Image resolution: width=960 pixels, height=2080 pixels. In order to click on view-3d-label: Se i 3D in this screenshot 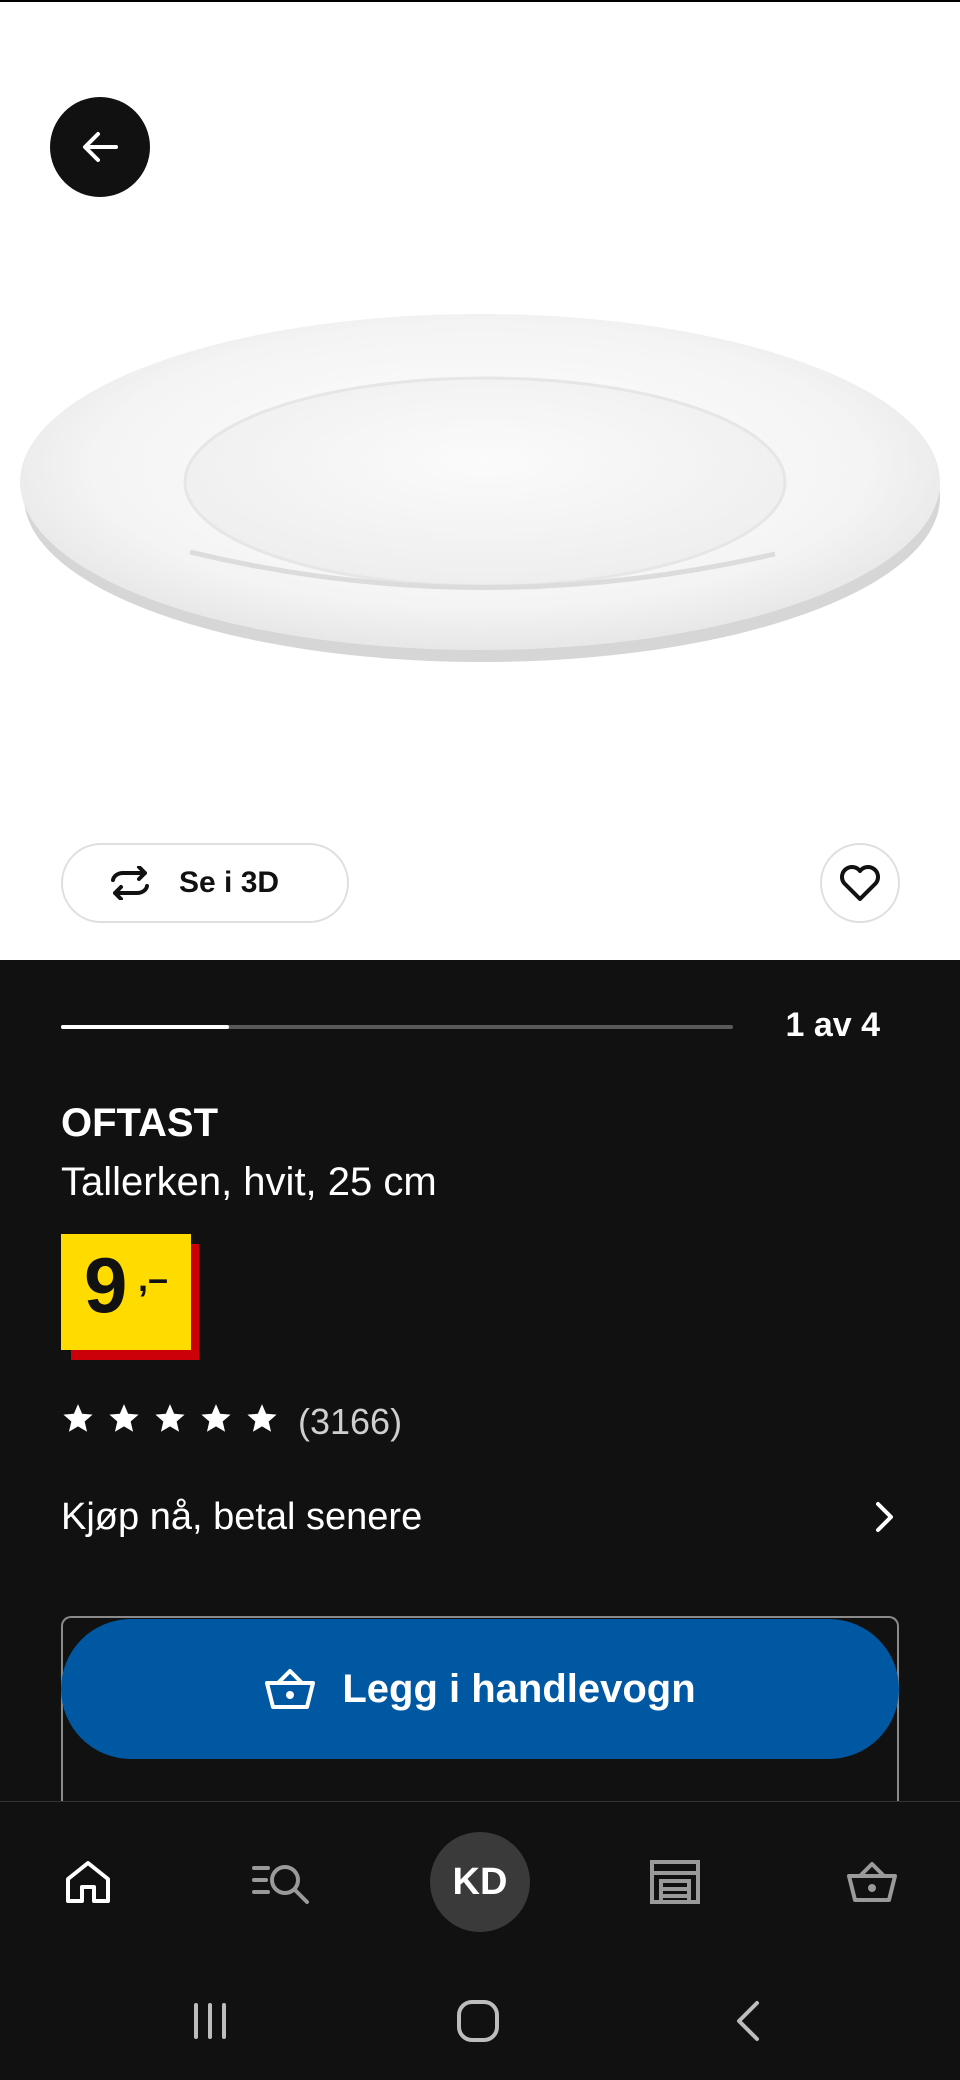, I will do `click(229, 882)`.